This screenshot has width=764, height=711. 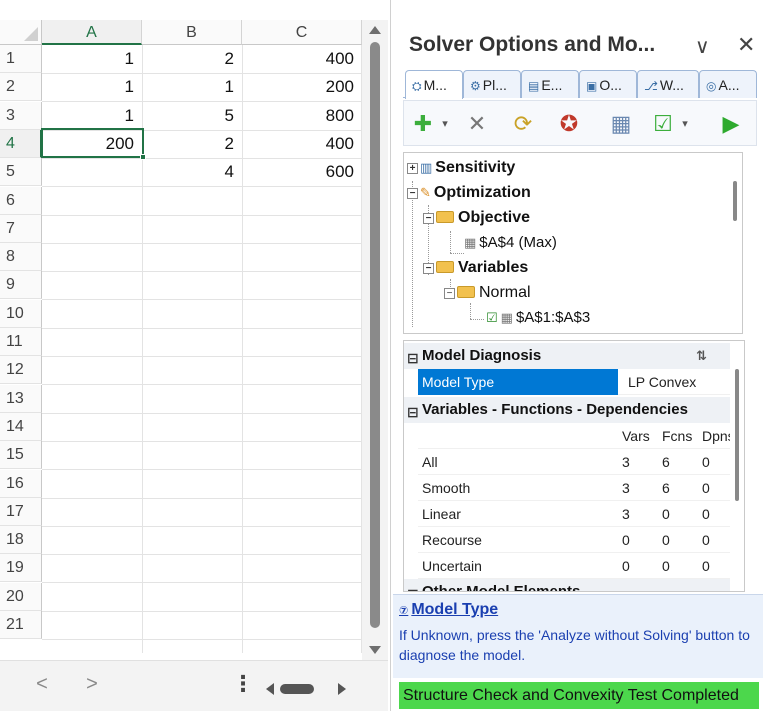 What do you see at coordinates (685, 124) in the screenshot?
I see `analyze-dropdown-icon: ▾` at bounding box center [685, 124].